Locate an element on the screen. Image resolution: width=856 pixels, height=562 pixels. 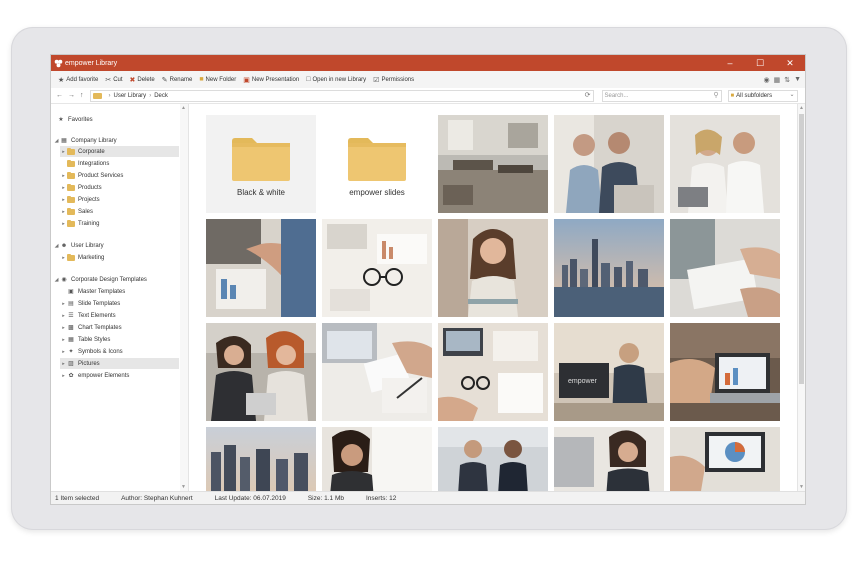
view-grid-icon: ▦ is located at coordinates (777, 80).